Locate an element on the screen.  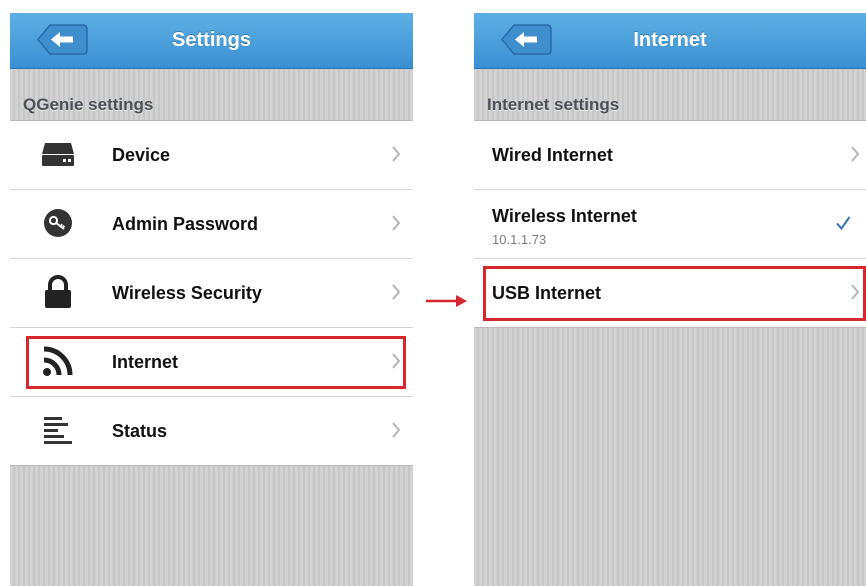
internet-item-label: Wireless Internet is located at coordinates (564, 216).